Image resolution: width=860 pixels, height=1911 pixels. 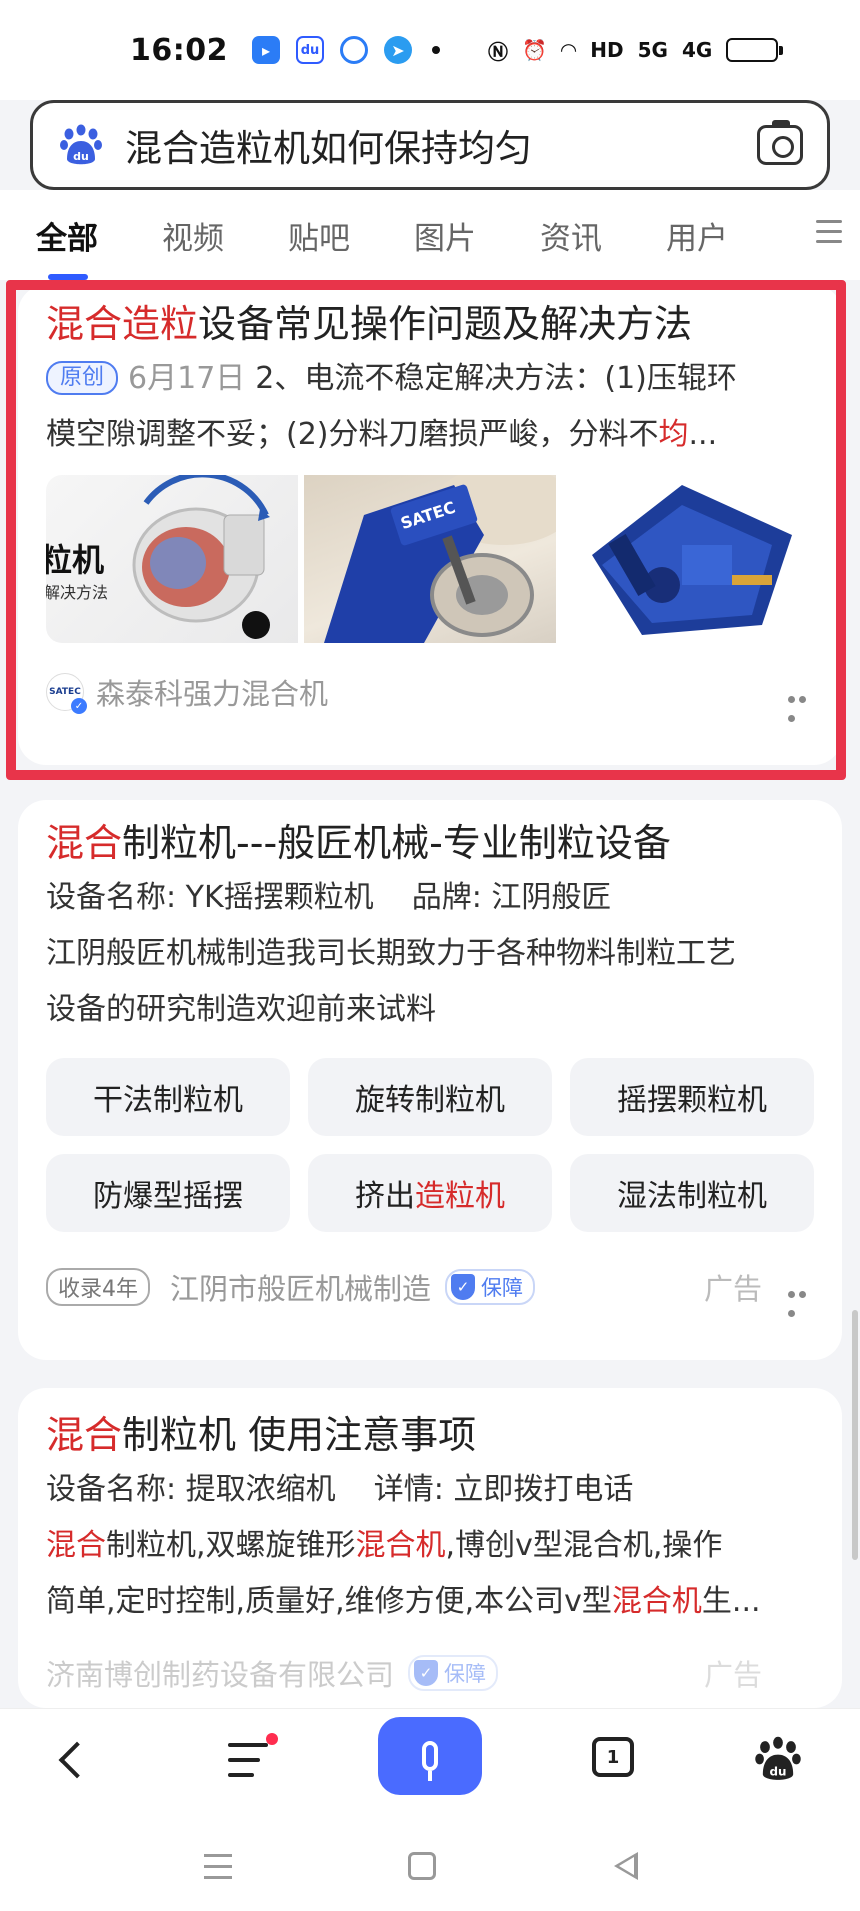 I want to click on baidu-home-icon: du, so click(x=778, y=1759).